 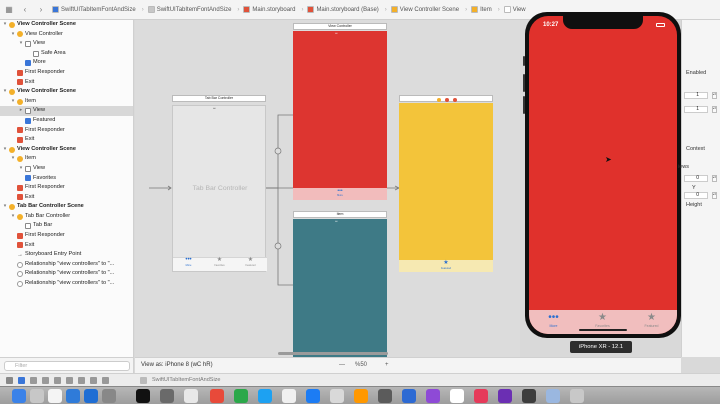 What do you see at coordinates (57, 380) in the screenshot?
I see `step-in-icon` at bounding box center [57, 380].